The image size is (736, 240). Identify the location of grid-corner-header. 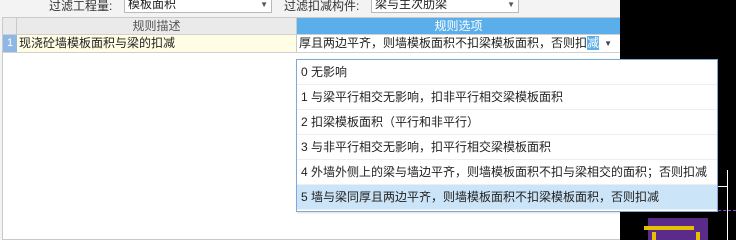
(10, 26).